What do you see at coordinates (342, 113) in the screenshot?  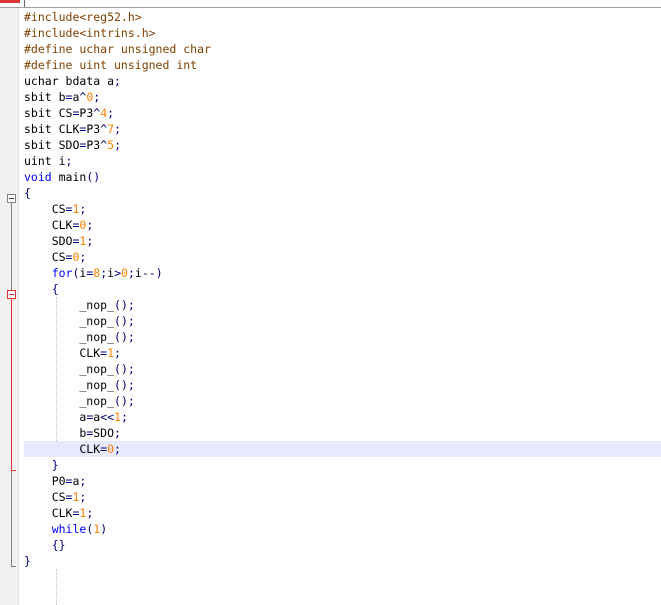 I see `code-line: sbit CS=P3^4;` at bounding box center [342, 113].